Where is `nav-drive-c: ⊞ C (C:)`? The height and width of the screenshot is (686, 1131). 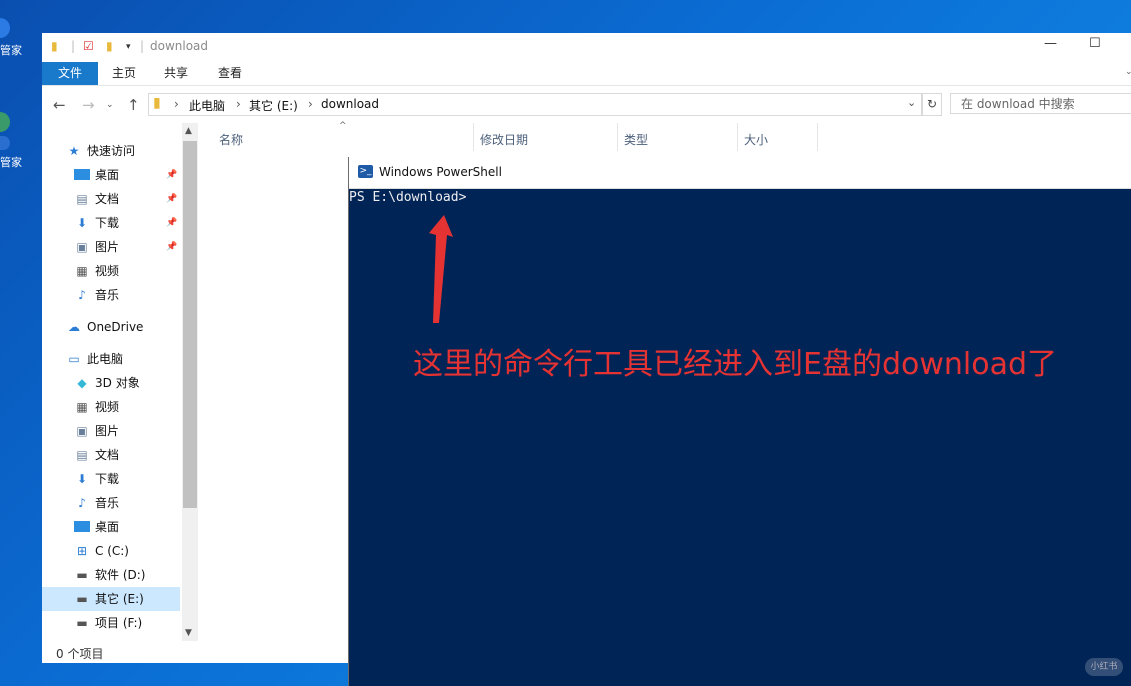
nav-drive-c: ⊞ C (C:) is located at coordinates (111, 551).